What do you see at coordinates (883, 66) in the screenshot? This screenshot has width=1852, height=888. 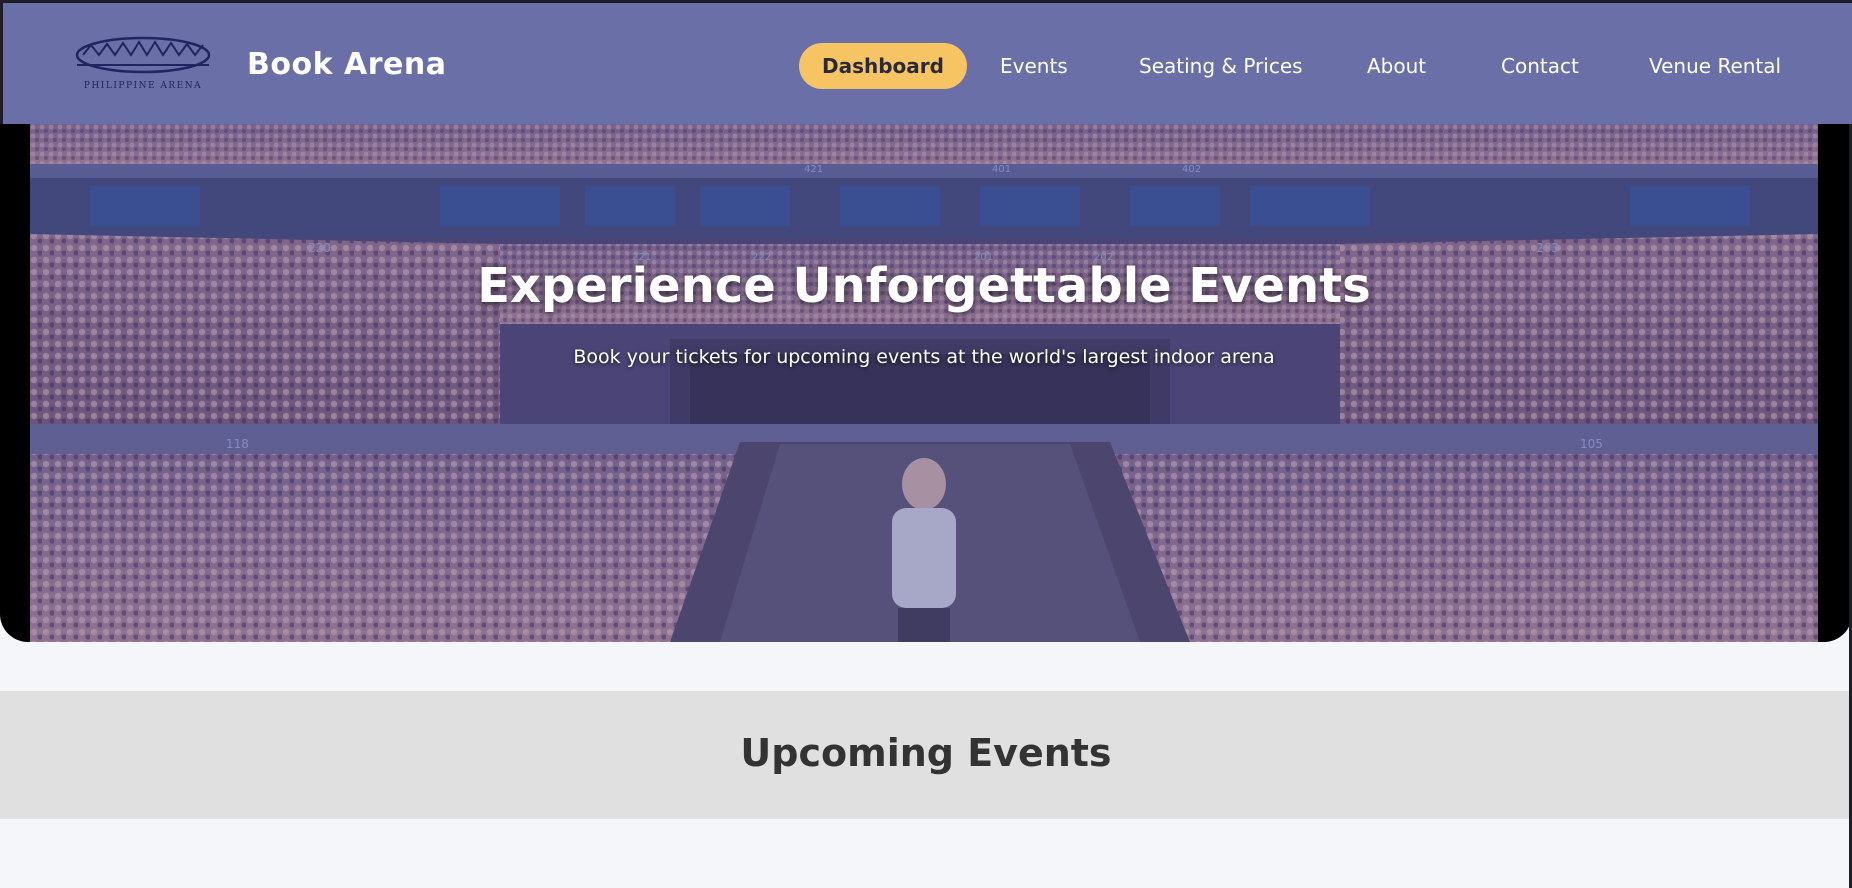 I see `nav-dashboard: Dashboard` at bounding box center [883, 66].